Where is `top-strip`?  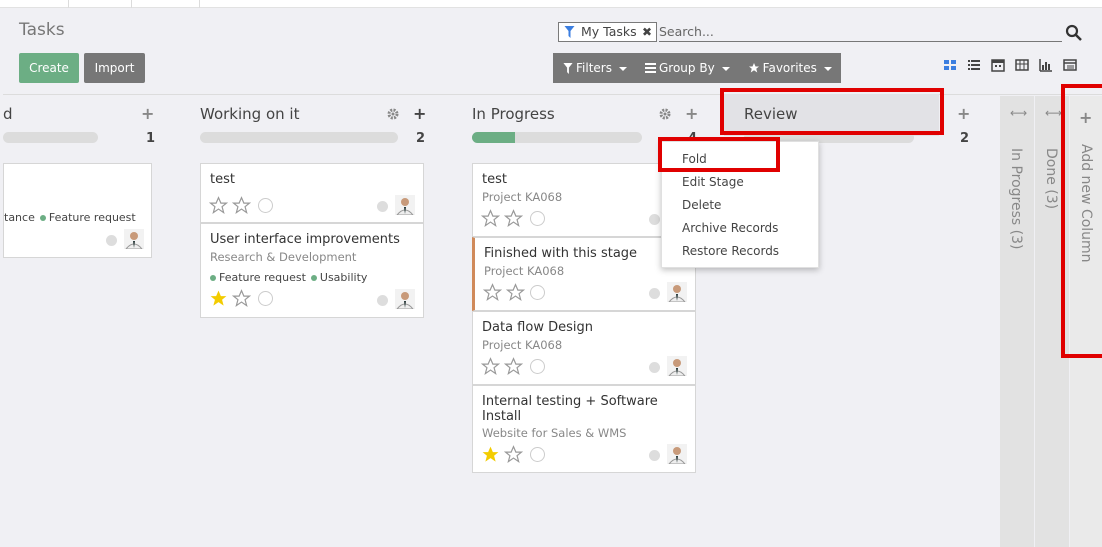 top-strip is located at coordinates (551, 4).